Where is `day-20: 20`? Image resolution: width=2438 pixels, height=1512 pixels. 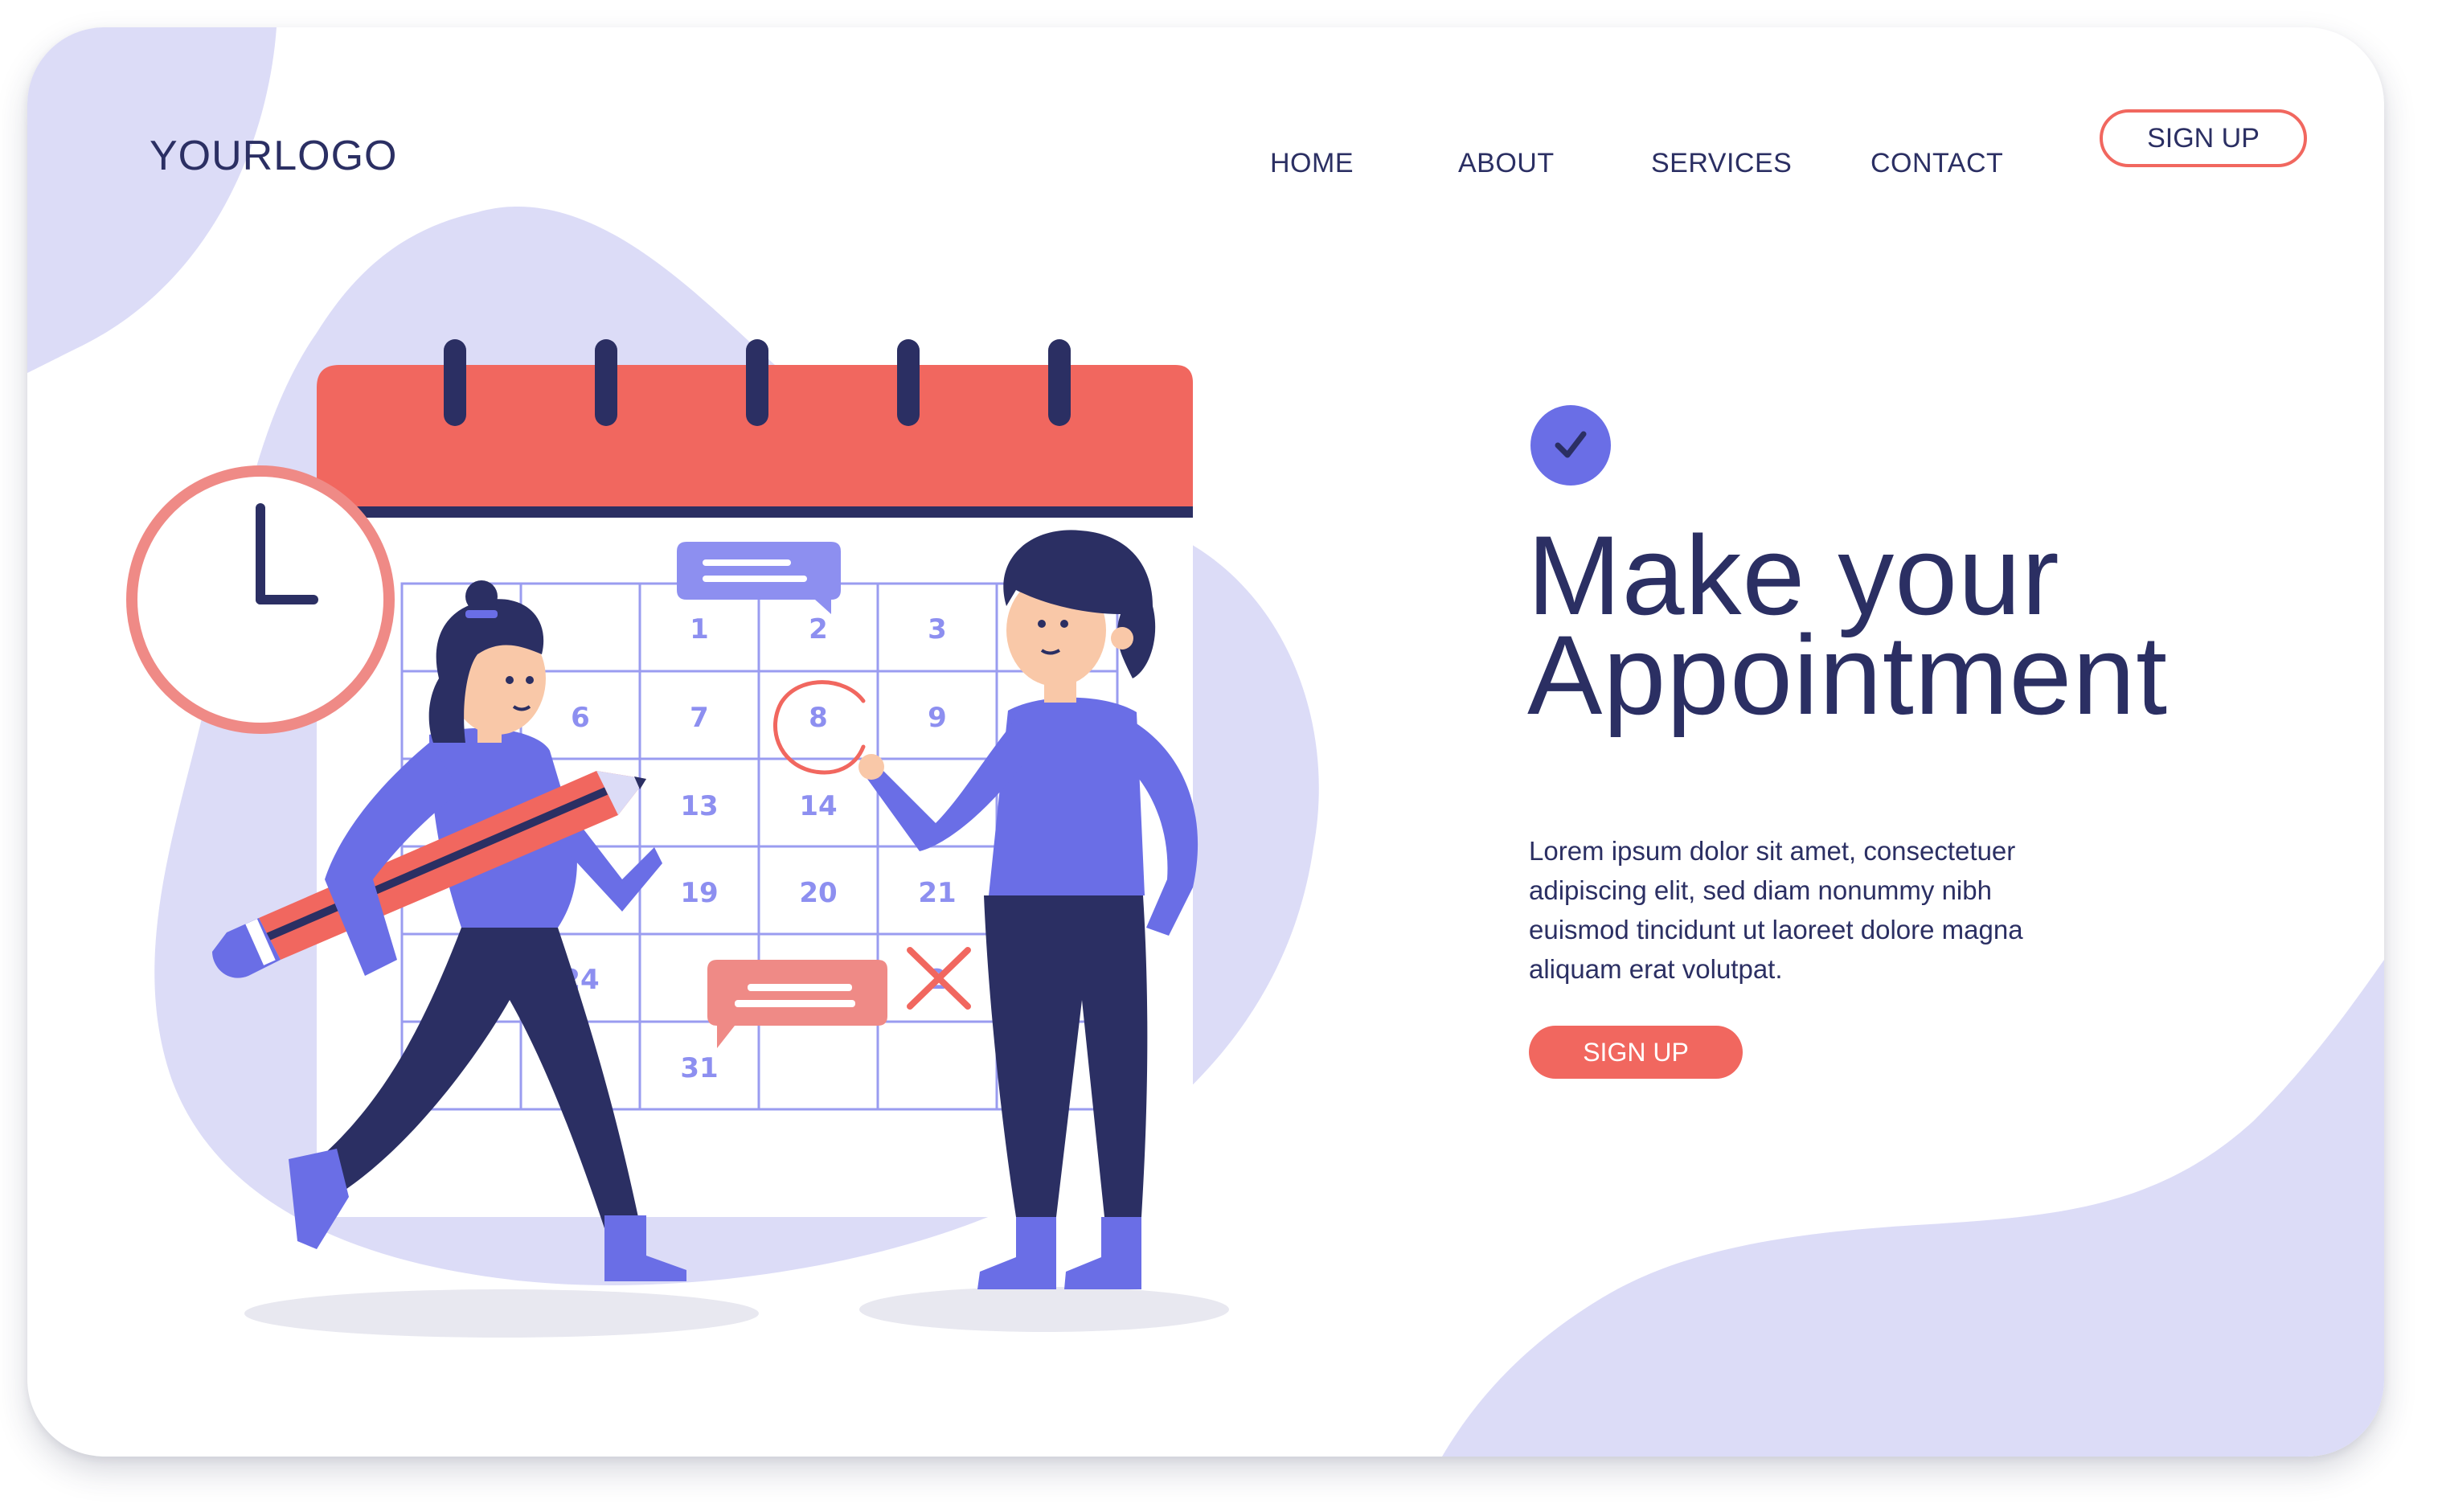 day-20: 20 is located at coordinates (818, 893).